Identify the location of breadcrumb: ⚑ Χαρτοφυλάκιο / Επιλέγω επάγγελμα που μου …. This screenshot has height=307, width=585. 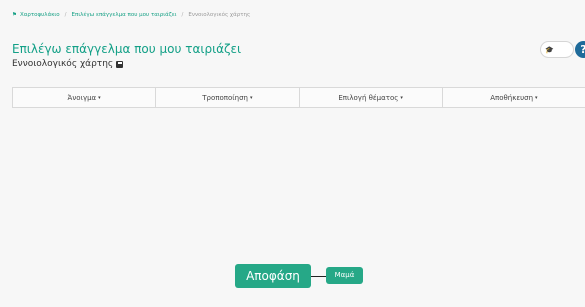
(131, 15).